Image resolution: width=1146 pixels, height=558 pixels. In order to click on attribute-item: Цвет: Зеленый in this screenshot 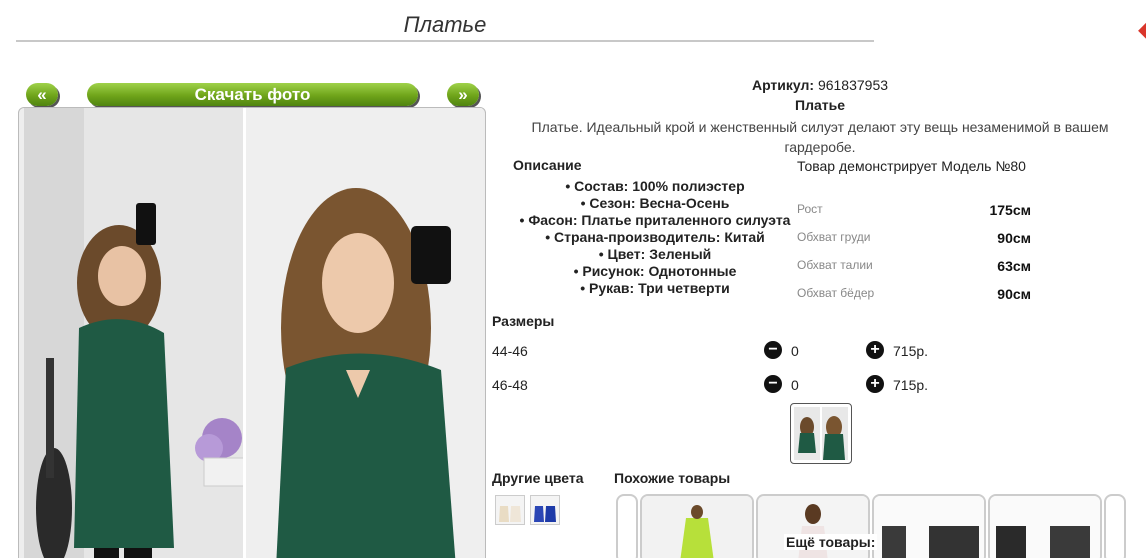, I will do `click(655, 254)`.